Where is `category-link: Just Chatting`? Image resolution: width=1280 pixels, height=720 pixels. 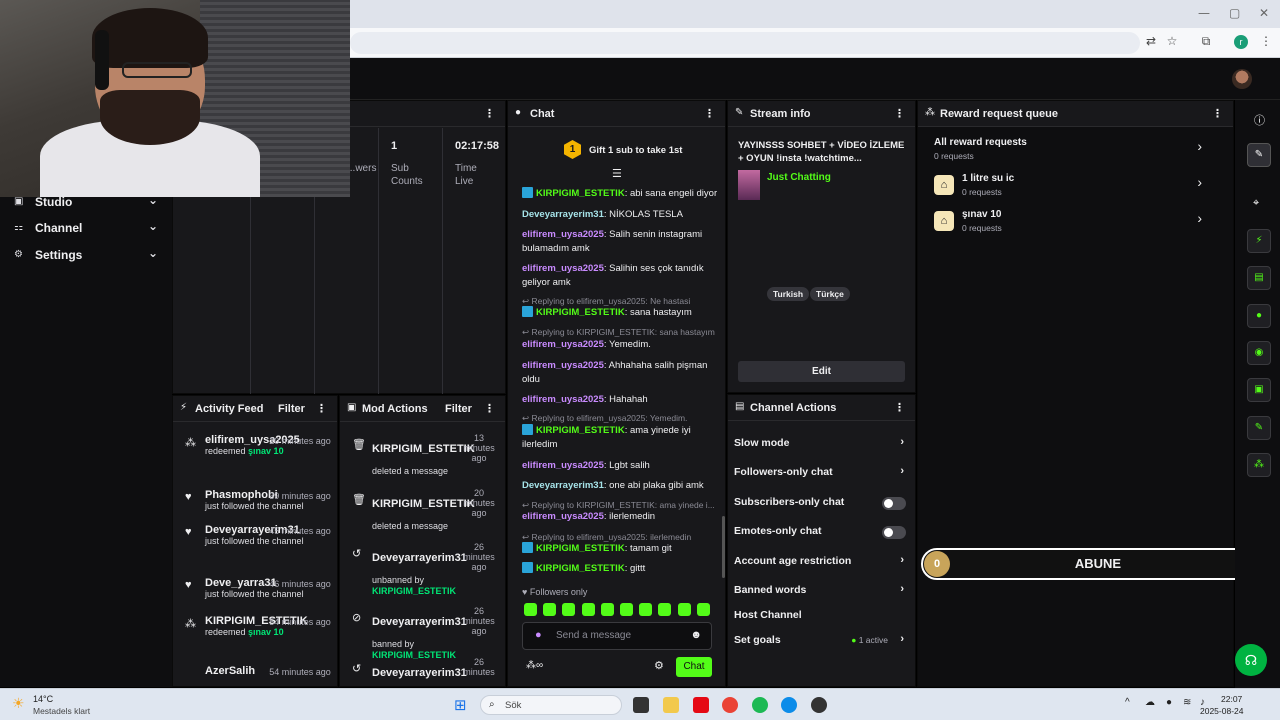 category-link: Just Chatting is located at coordinates (799, 177).